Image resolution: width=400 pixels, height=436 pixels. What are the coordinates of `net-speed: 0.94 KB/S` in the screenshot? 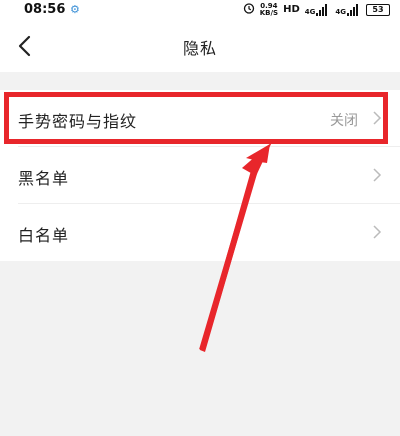 It's located at (269, 9).